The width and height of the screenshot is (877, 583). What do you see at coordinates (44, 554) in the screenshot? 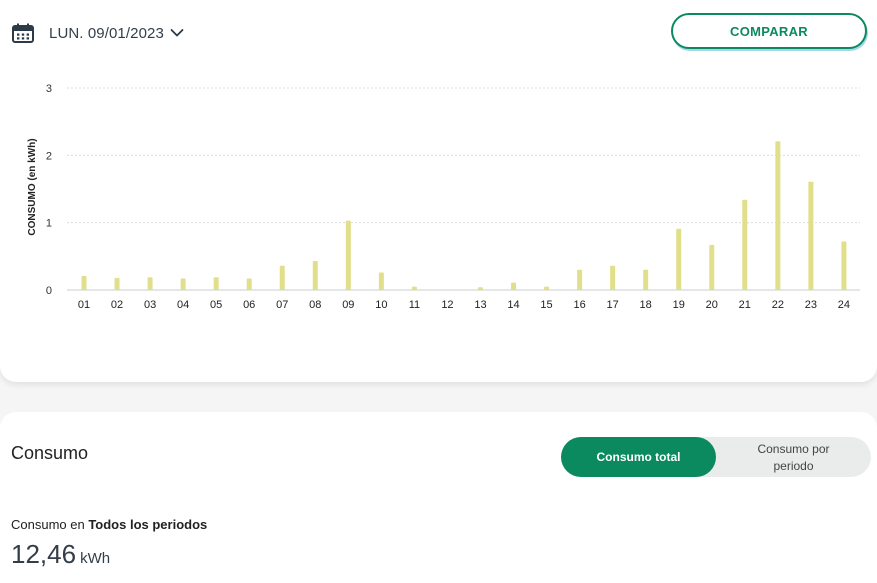
I see `total-value: 12,46` at bounding box center [44, 554].